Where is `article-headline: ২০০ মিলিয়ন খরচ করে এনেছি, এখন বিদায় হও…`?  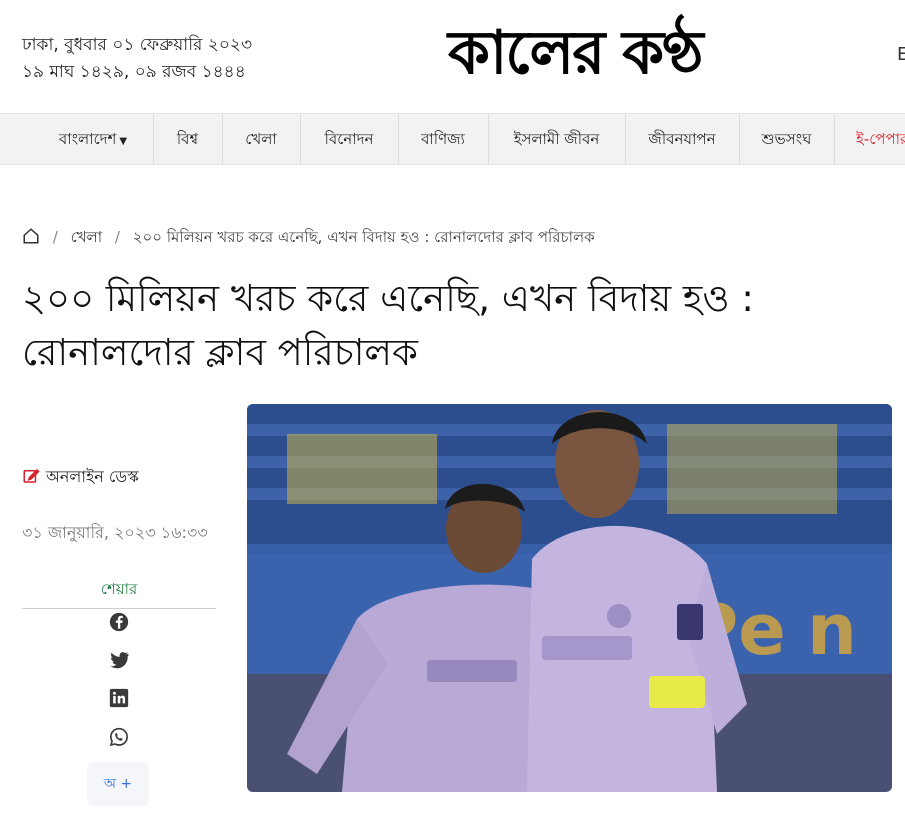
article-headline: ২০০ মিলিয়ন খরচ করে এনেছি, এখন বিদায় হও… is located at coordinates (388, 325).